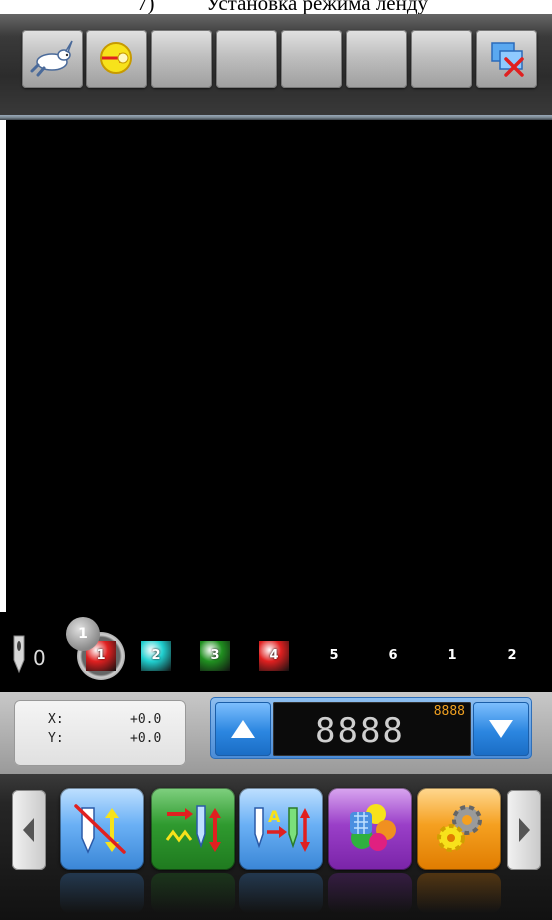  What do you see at coordinates (449, 711) in the screenshot?
I see `counter-small-value: 8888` at bounding box center [449, 711].